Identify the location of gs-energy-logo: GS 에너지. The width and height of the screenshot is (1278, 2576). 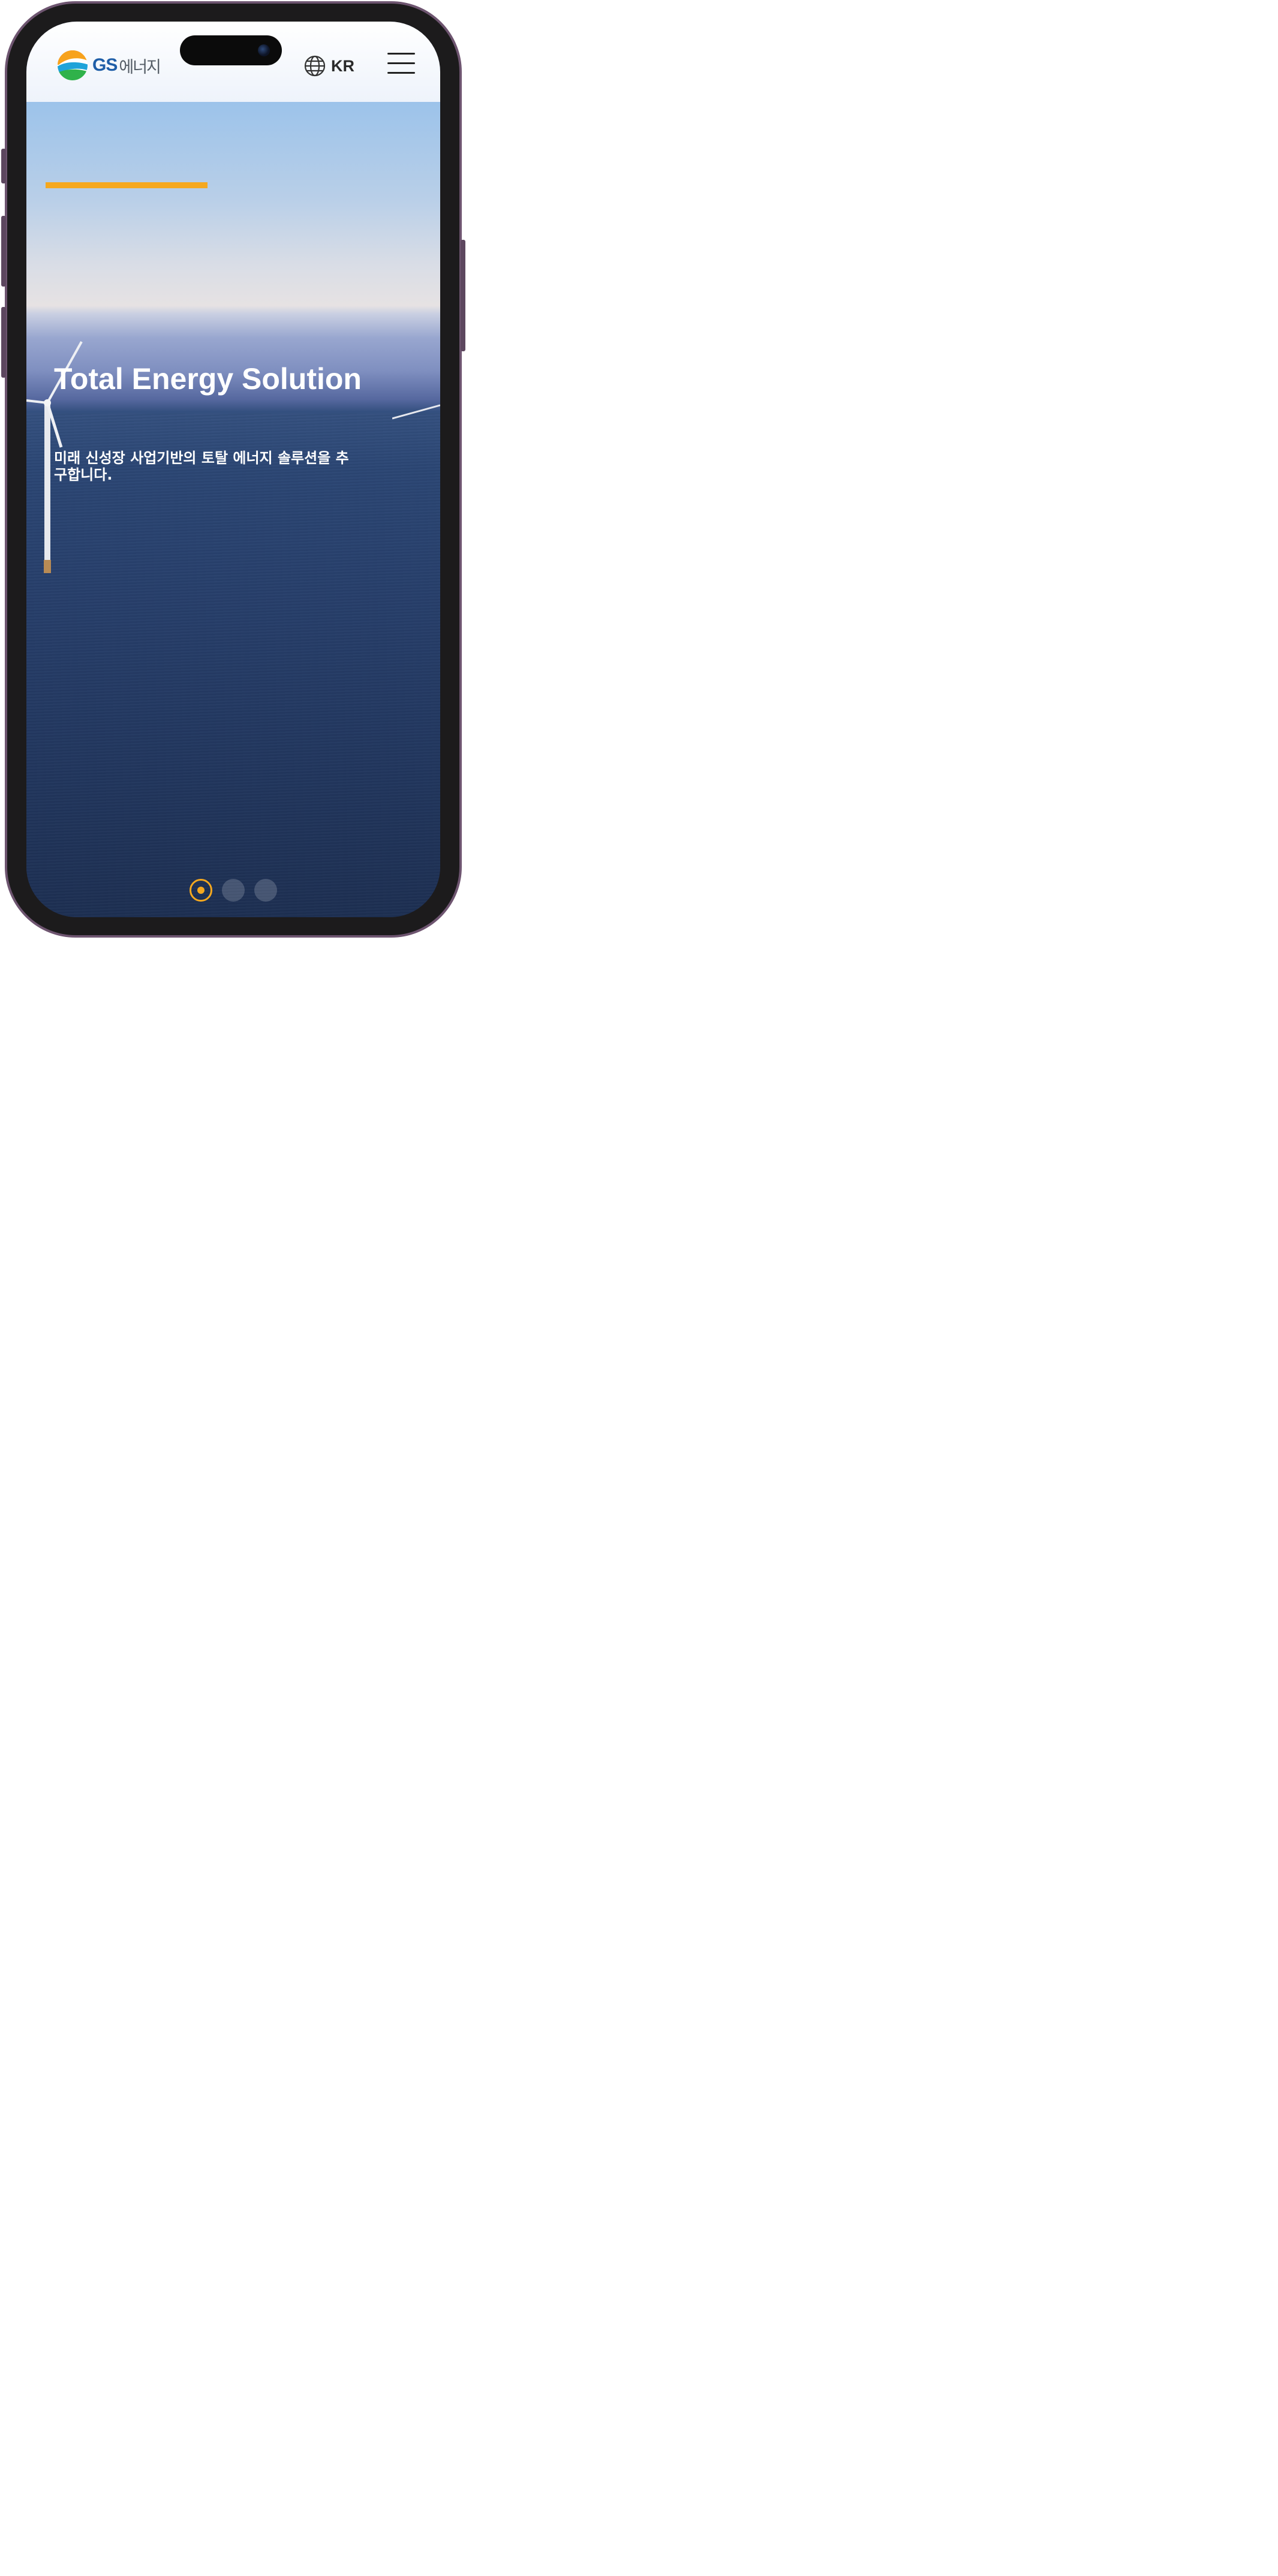
(108, 66).